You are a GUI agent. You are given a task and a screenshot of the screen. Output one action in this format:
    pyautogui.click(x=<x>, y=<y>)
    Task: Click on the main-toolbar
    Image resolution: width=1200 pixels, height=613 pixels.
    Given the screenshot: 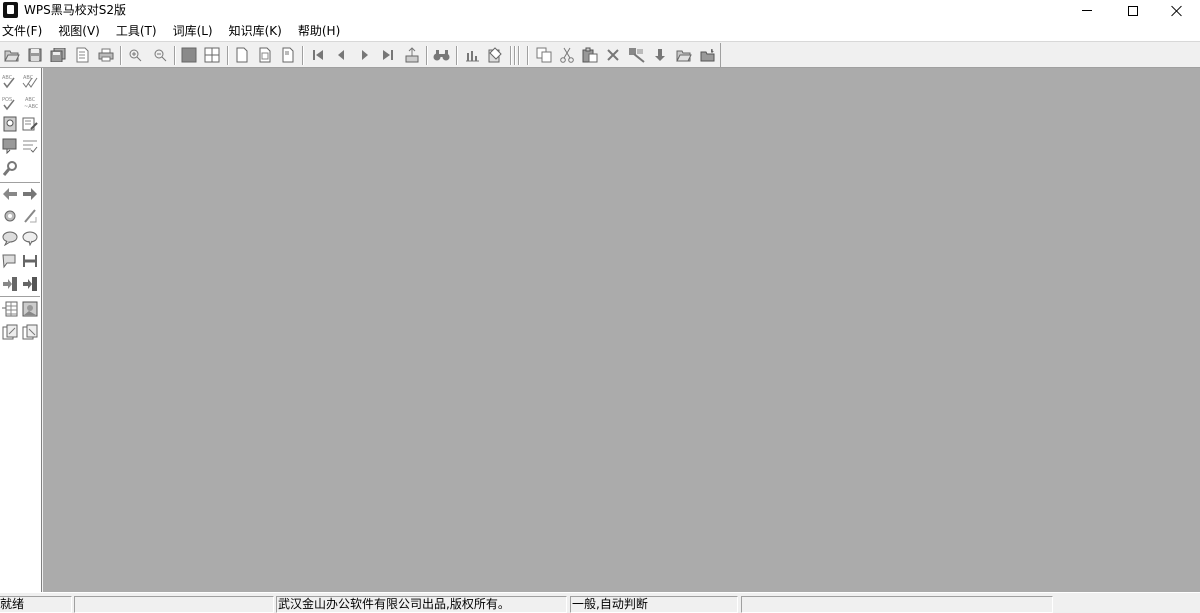 What is the action you would take?
    pyautogui.click(x=600, y=55)
    